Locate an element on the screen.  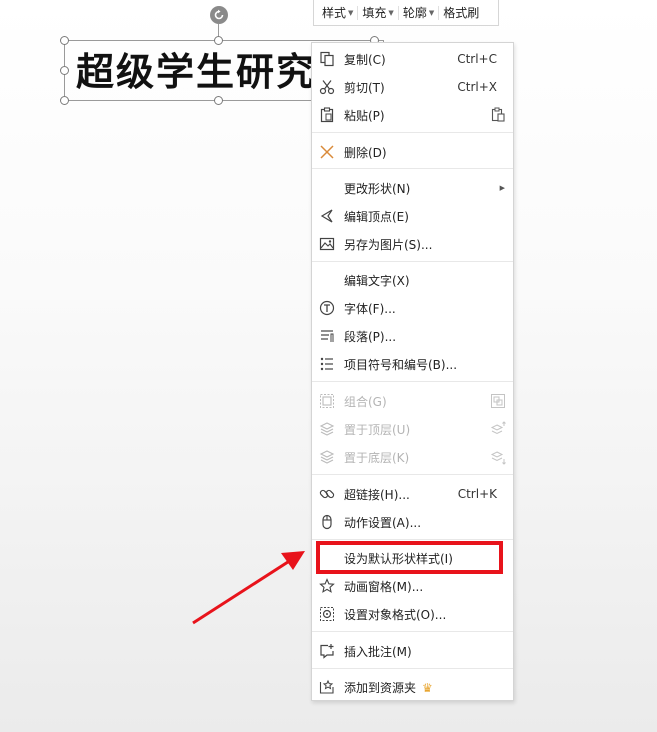
arrow-annotation-icon is located at coordinates (248, 588).